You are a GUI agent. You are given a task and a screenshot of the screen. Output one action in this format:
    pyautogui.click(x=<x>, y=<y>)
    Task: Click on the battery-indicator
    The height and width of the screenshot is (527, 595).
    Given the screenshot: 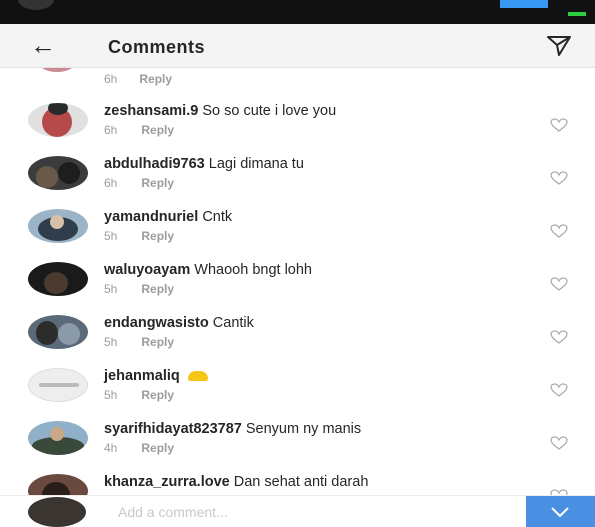 What is the action you would take?
    pyautogui.click(x=577, y=14)
    